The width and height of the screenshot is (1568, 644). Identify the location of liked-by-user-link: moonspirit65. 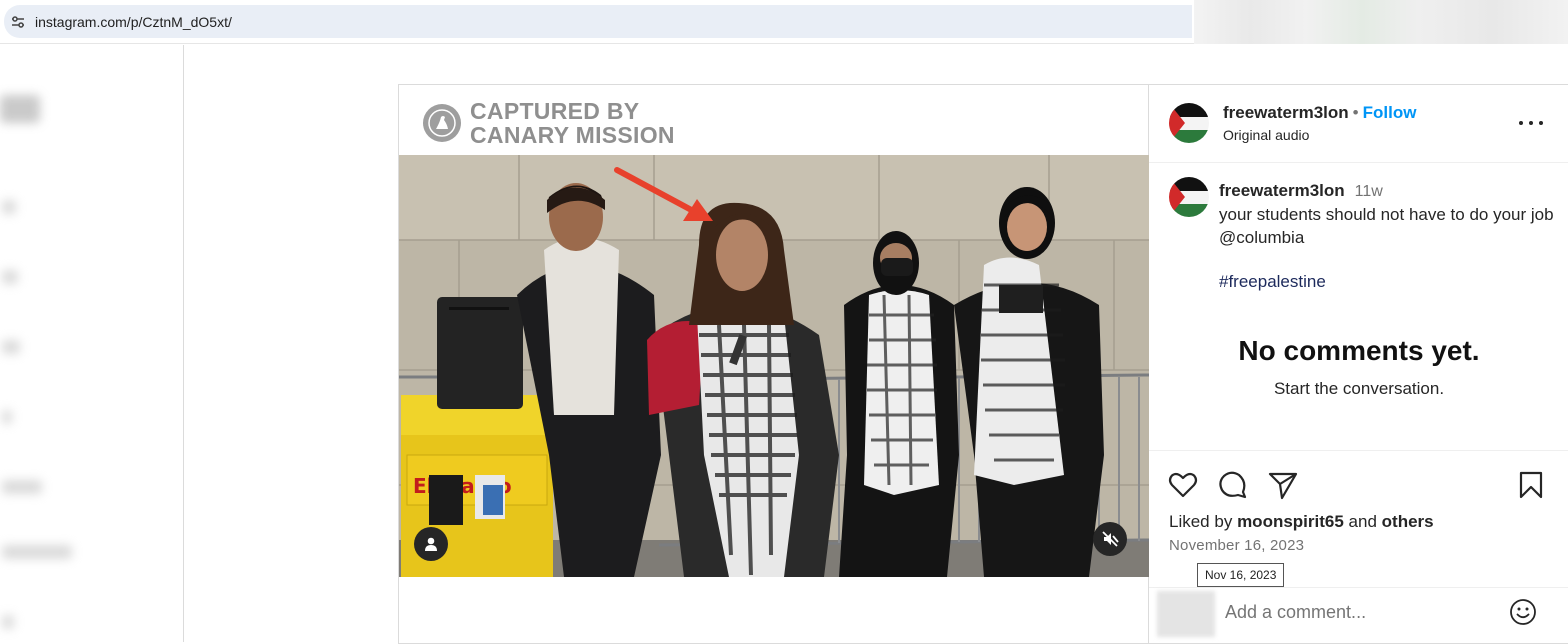
(1290, 521).